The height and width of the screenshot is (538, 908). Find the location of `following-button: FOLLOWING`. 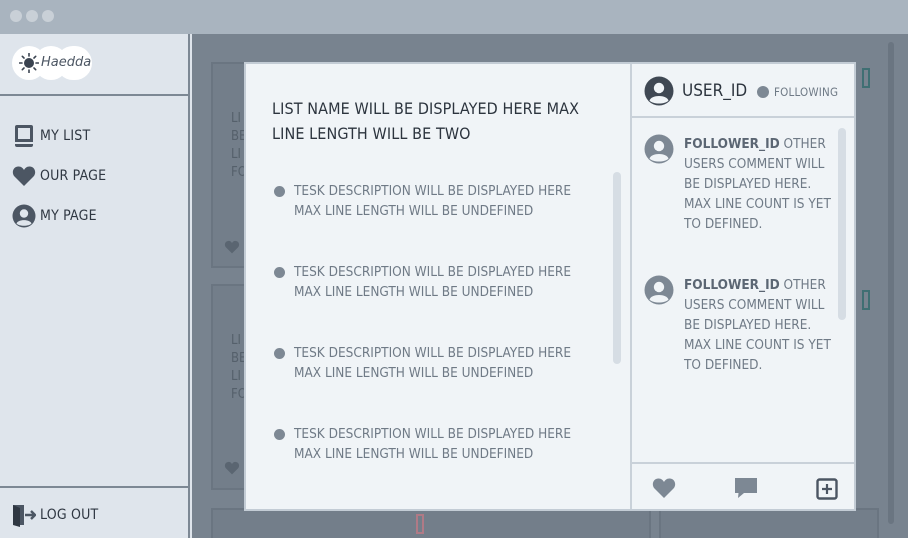

following-button: FOLLOWING is located at coordinates (806, 92).